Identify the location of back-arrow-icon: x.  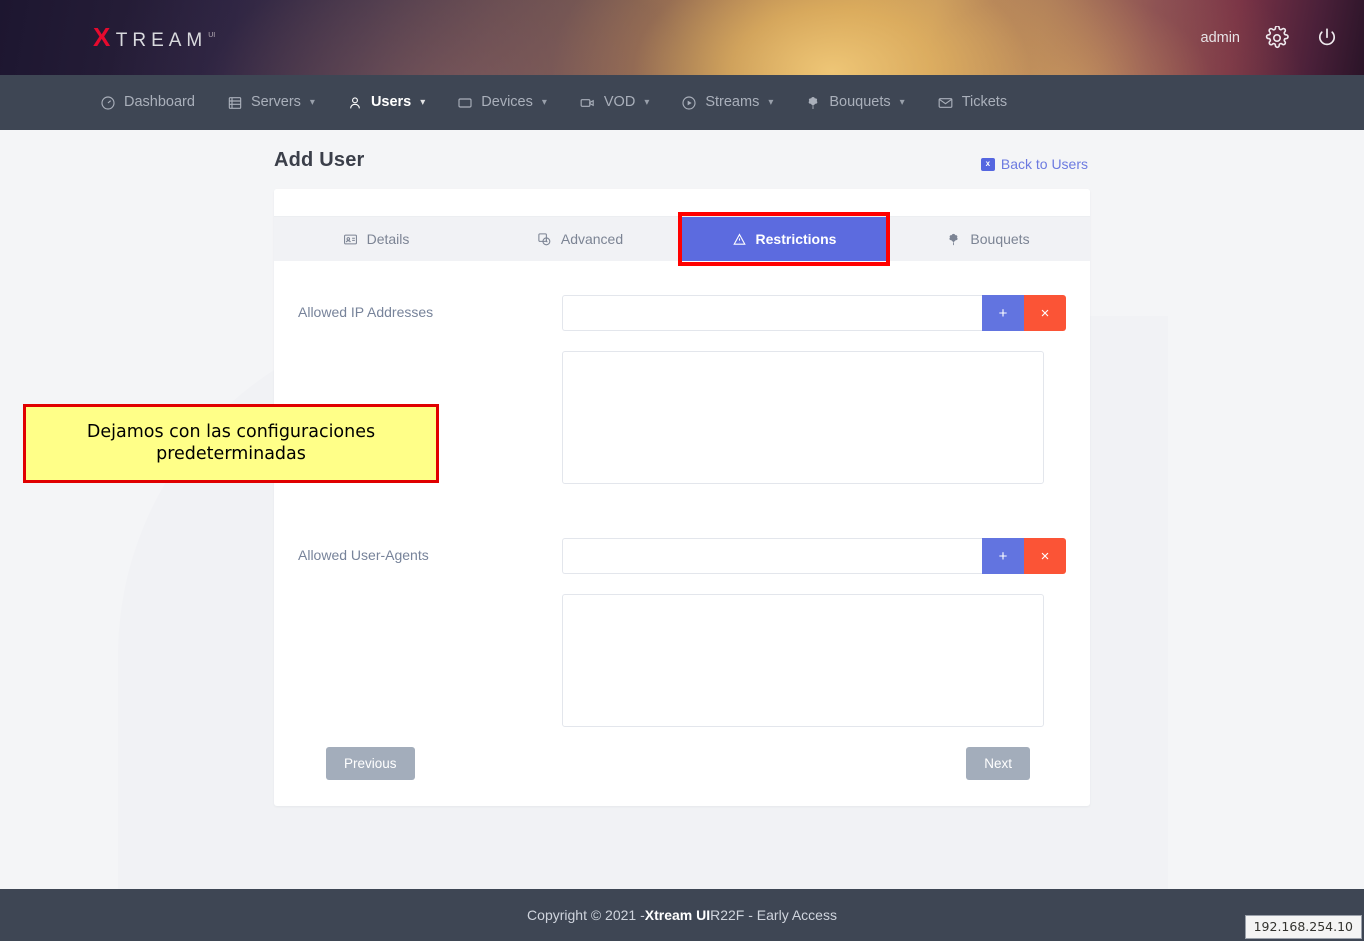
(987, 164).